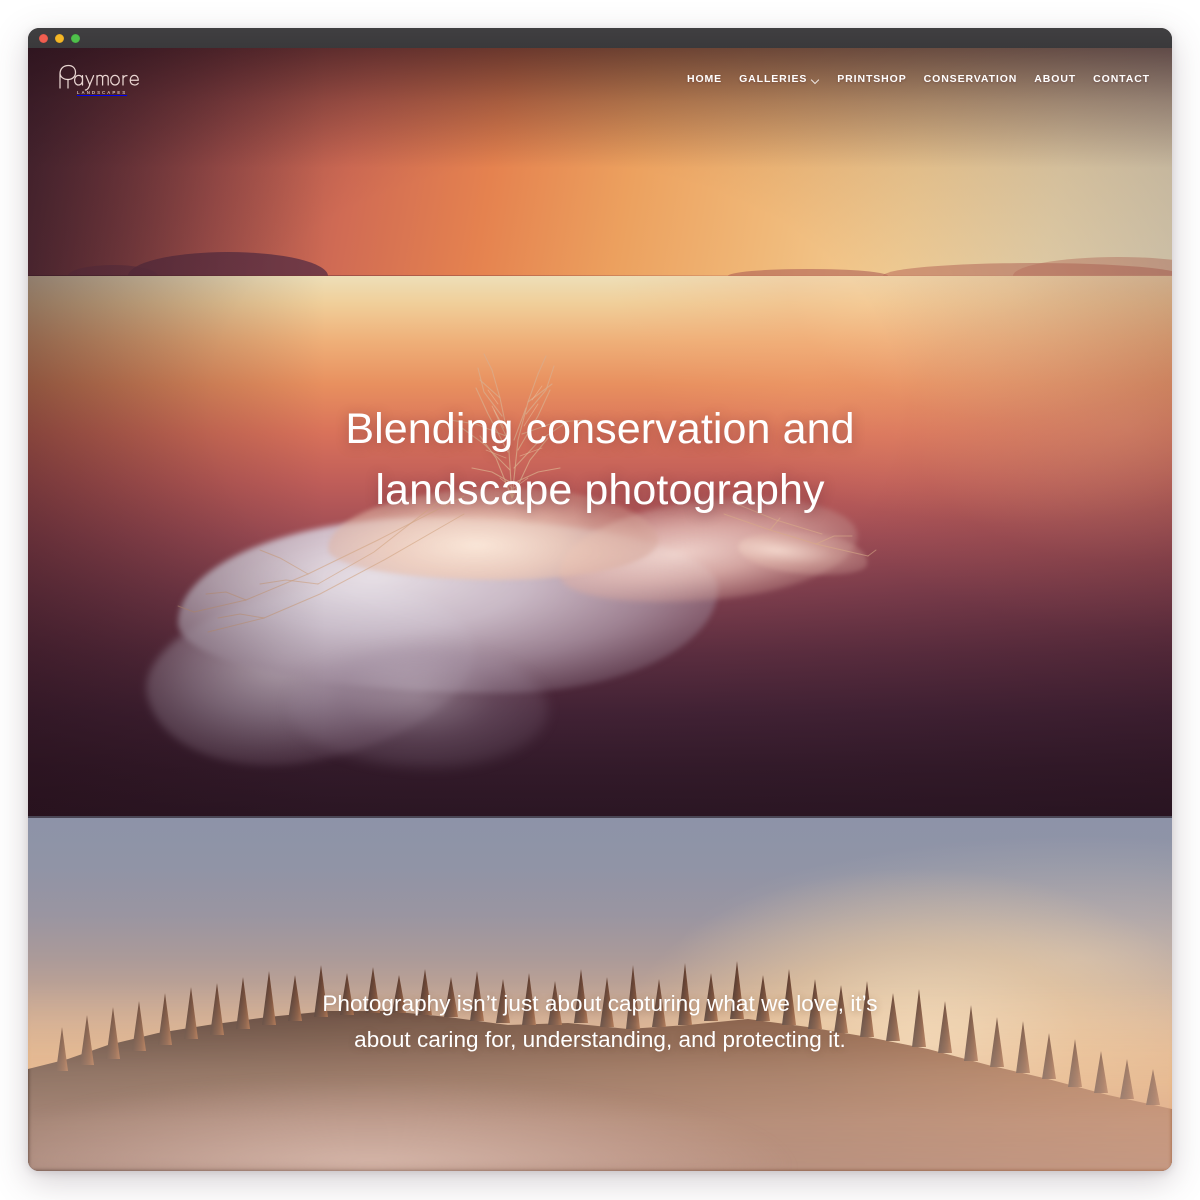 Image resolution: width=1200 pixels, height=1200 pixels. I want to click on minimize-window-button, so click(59, 38).